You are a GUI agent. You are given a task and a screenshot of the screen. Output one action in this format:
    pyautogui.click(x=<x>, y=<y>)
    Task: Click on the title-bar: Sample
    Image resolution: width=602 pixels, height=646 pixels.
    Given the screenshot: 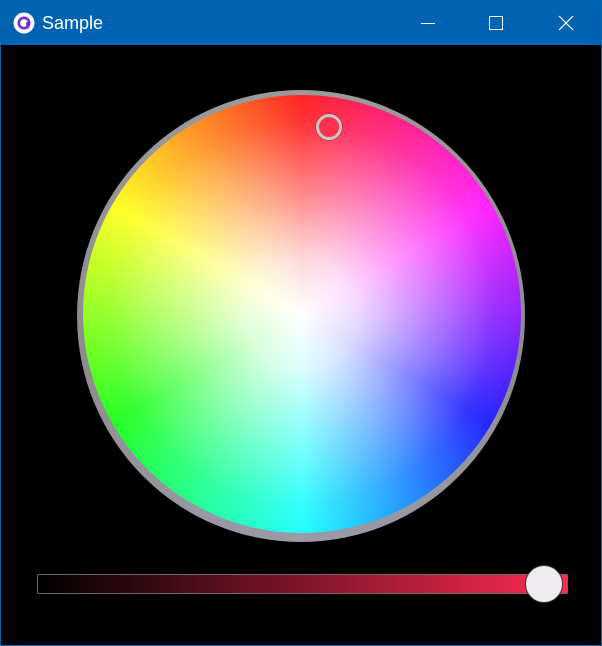 What is the action you would take?
    pyautogui.click(x=301, y=23)
    